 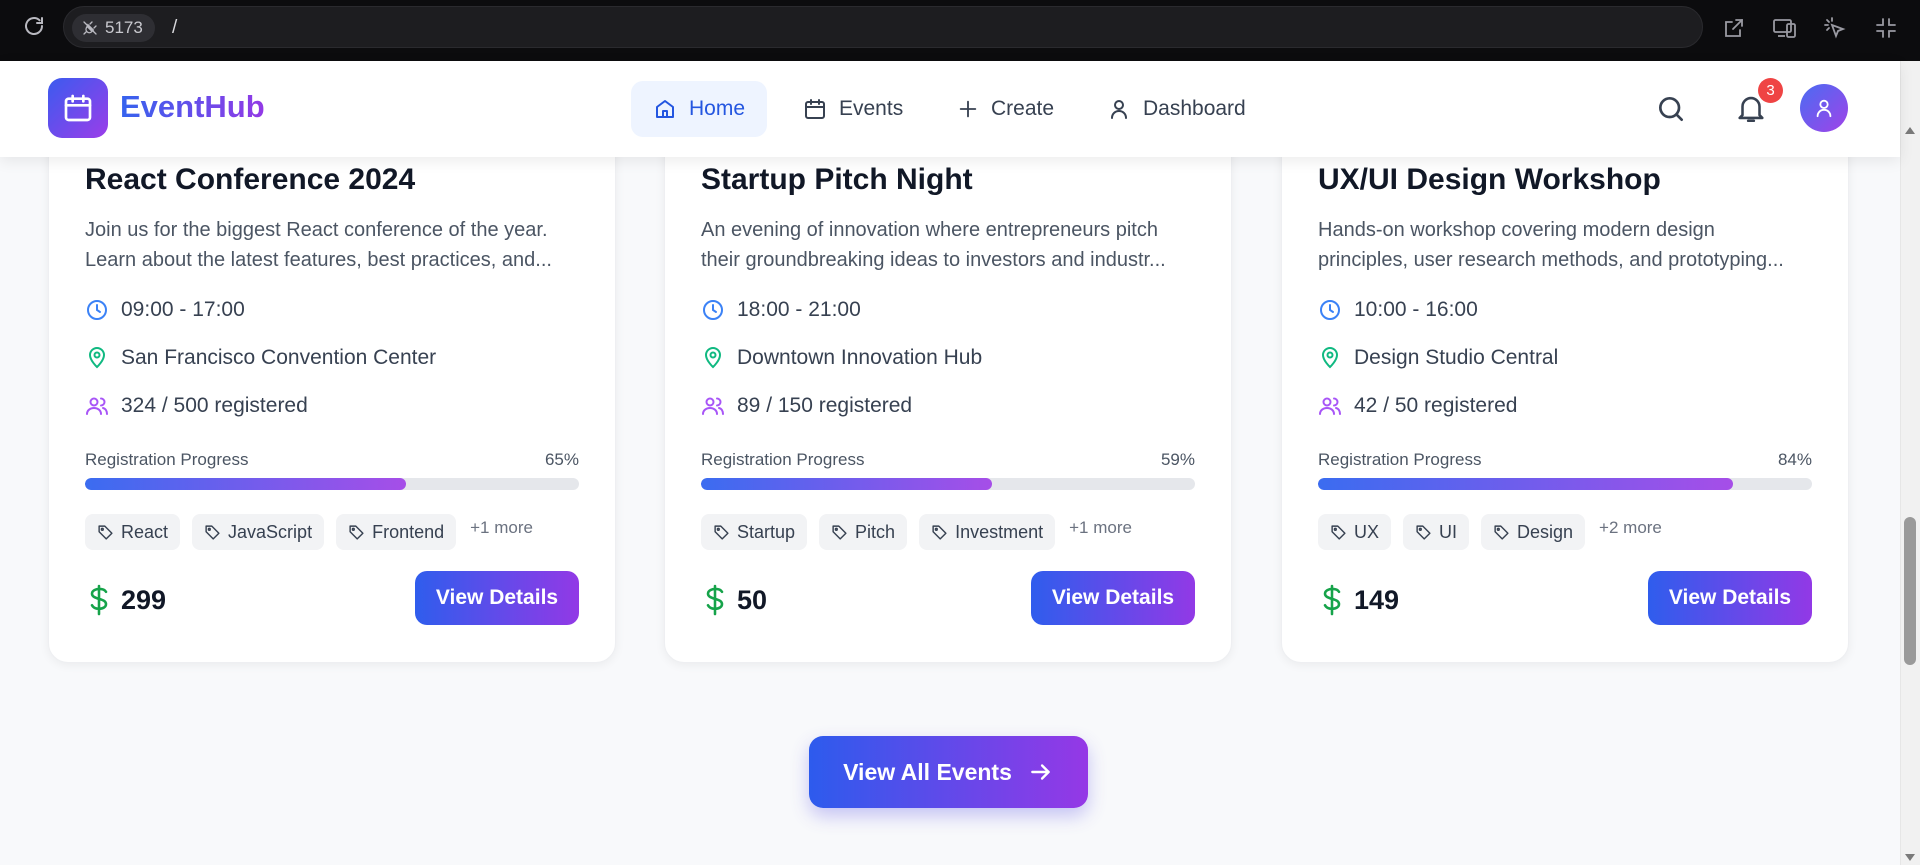 What do you see at coordinates (1194, 108) in the screenshot?
I see `nav-item-label: Dashboard` at bounding box center [1194, 108].